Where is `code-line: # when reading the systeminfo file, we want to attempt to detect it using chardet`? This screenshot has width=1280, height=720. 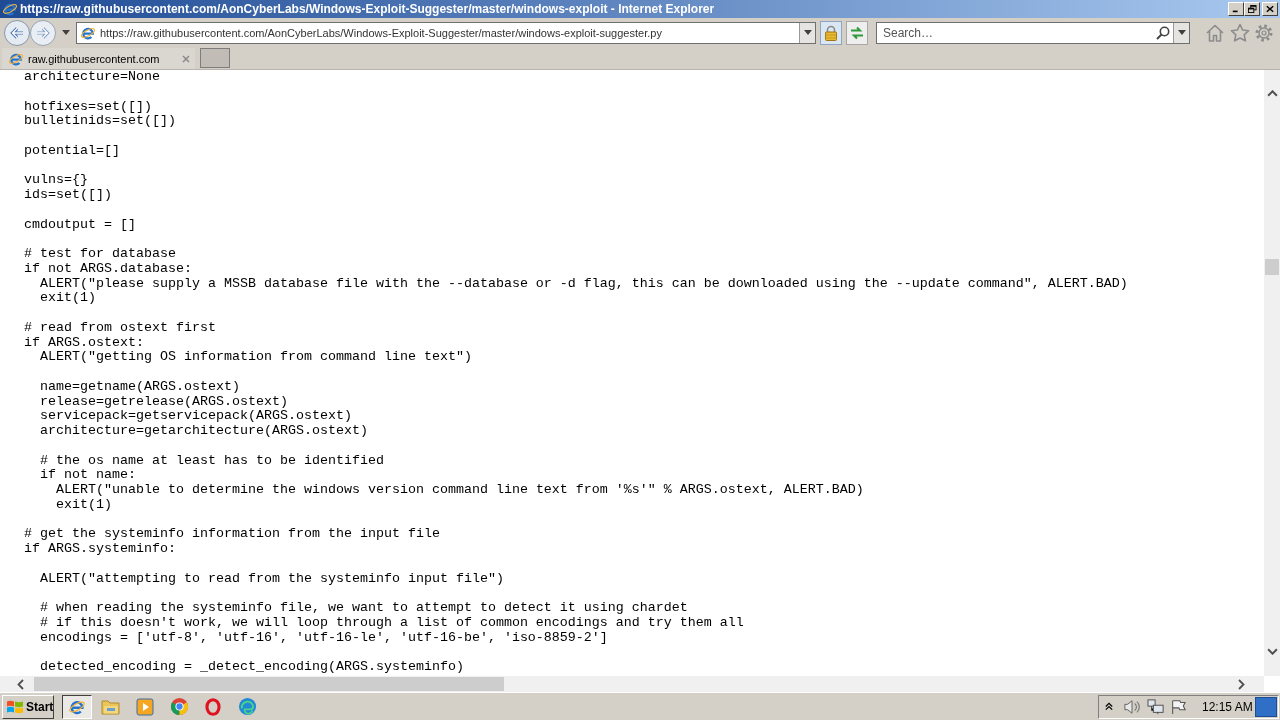 code-line: # when reading the systeminfo file, we want to attempt to detect it using chardet is located at coordinates (364, 608).